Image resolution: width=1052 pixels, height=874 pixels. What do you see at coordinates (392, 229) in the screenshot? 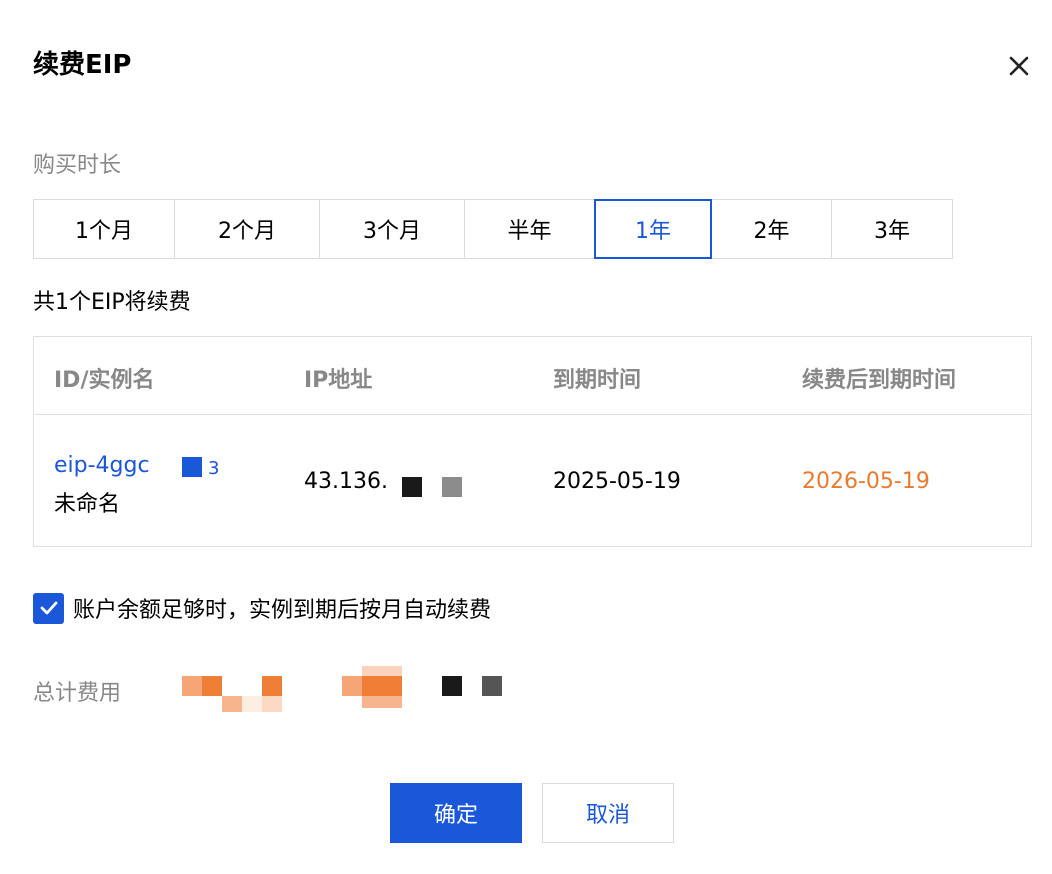
I see `duration-option-3-months: 3个月` at bounding box center [392, 229].